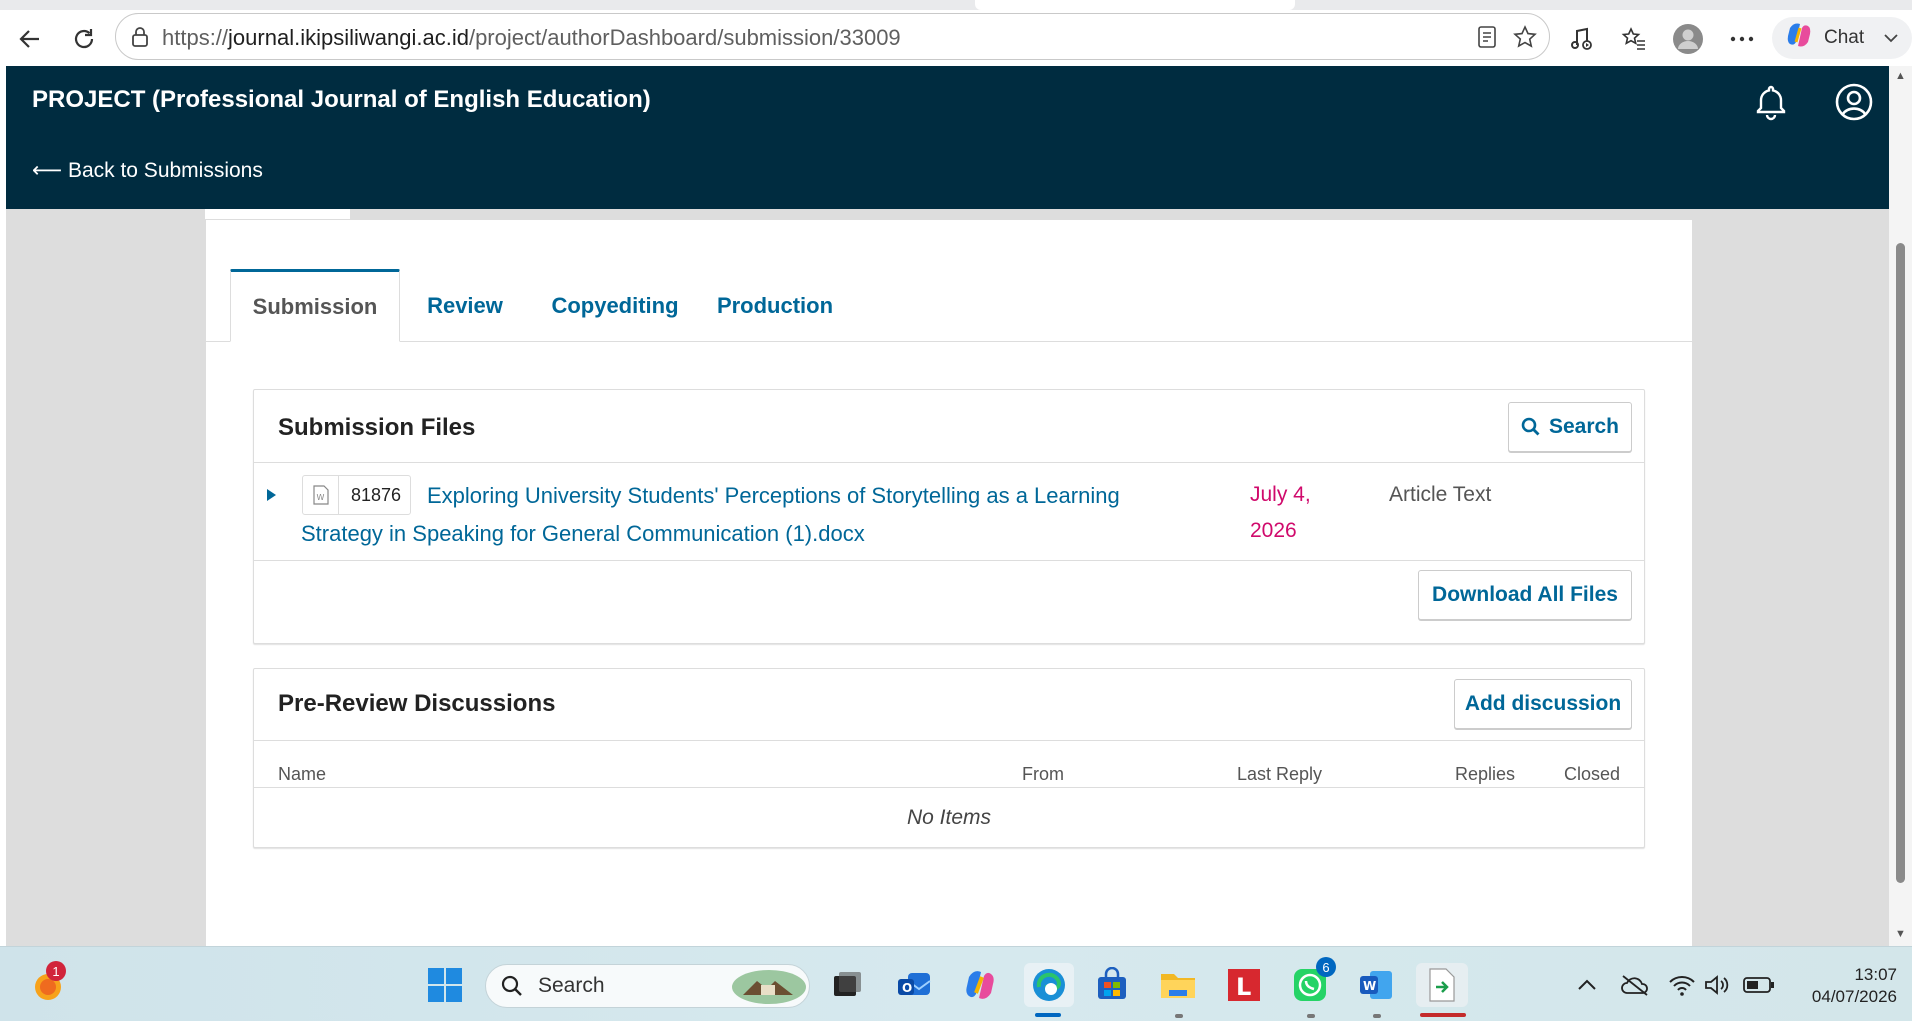 The height and width of the screenshot is (1021, 1912). Describe the element at coordinates (914, 985) in the screenshot. I see `outlook-icon: O` at that location.